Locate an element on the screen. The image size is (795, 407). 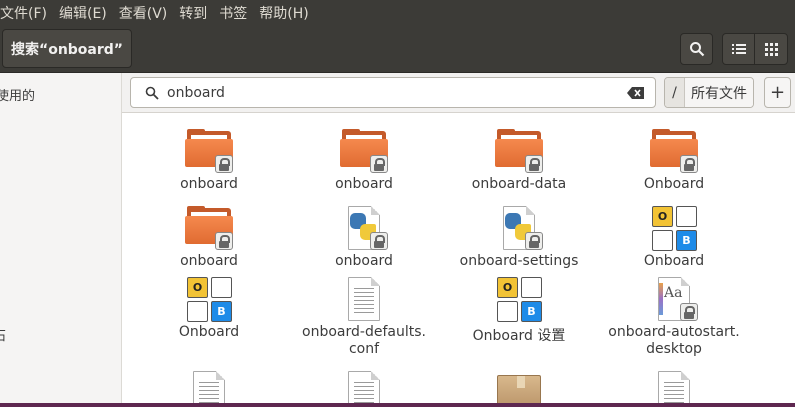
package-box-icon is located at coordinates (519, 388).